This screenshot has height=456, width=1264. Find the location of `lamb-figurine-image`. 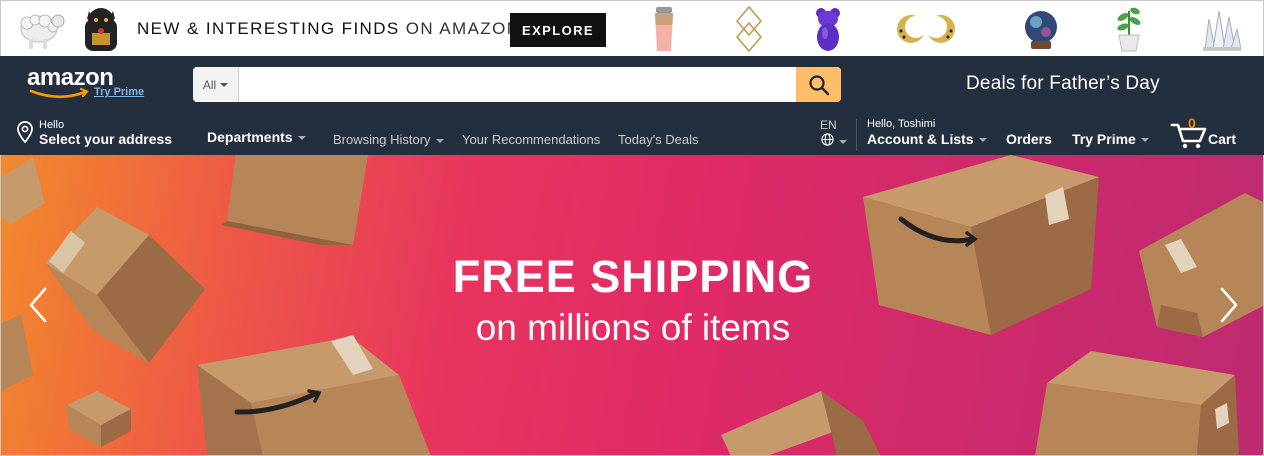

lamb-figurine-image is located at coordinates (40, 29).